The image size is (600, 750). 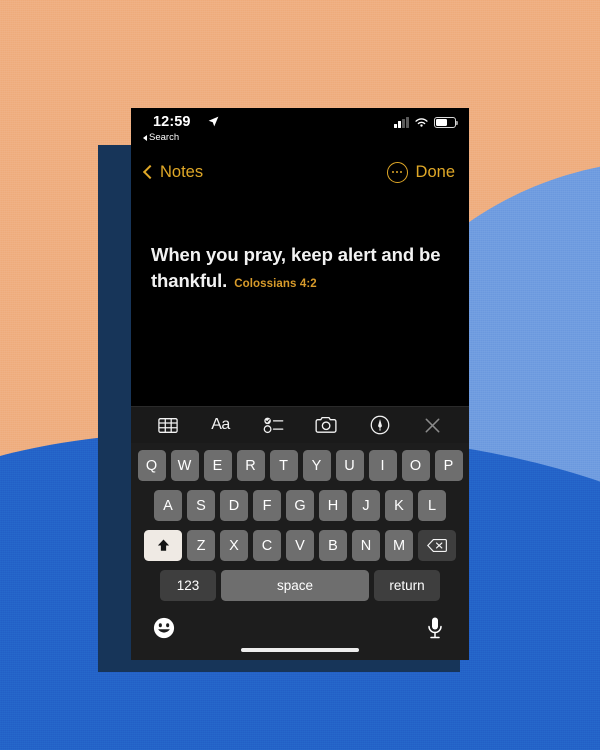 I want to click on backspace-icon, so click(x=437, y=545).